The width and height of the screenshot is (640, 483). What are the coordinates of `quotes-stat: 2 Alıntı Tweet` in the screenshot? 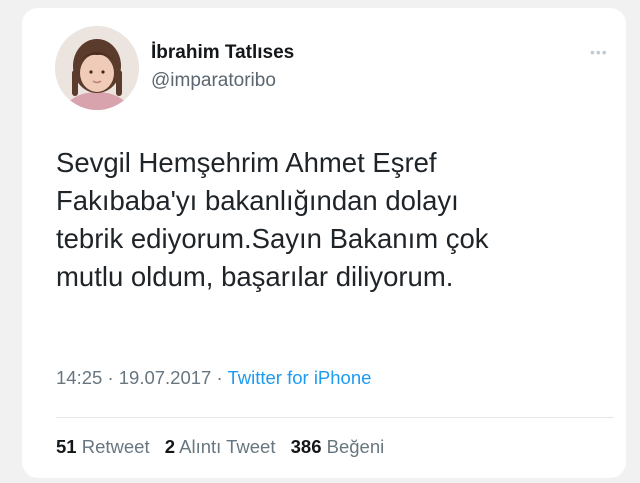 It's located at (223, 446).